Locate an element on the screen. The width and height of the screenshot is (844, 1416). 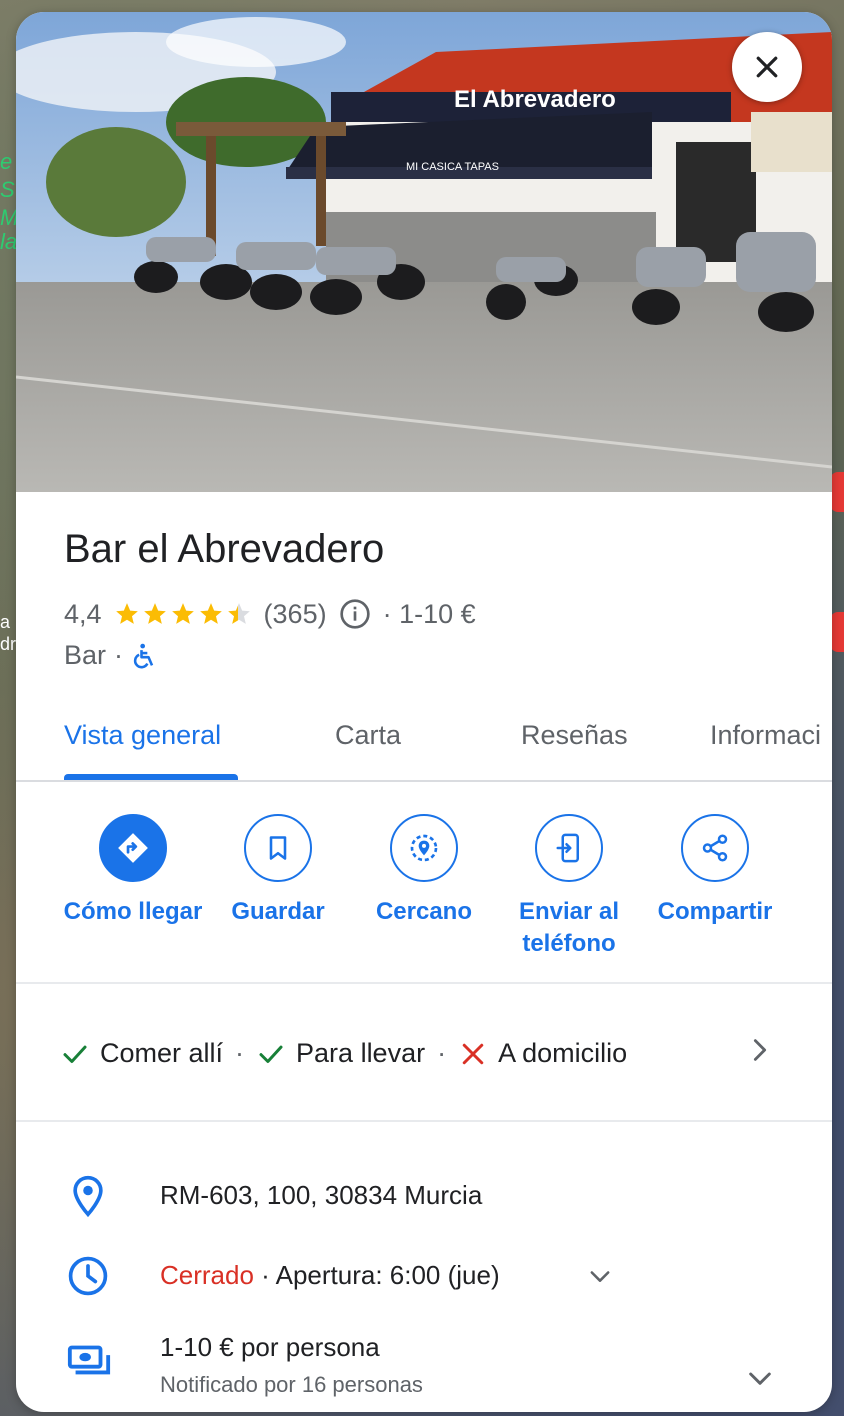
place-title: Bar el Abrevadero is located at coordinates (224, 549).